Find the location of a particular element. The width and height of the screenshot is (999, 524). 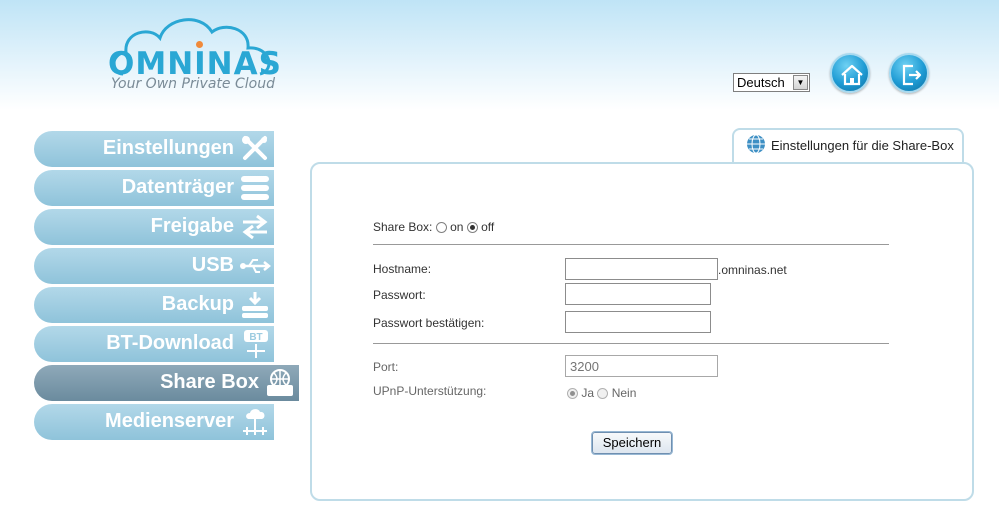

share-box-icon is located at coordinates (280, 382).